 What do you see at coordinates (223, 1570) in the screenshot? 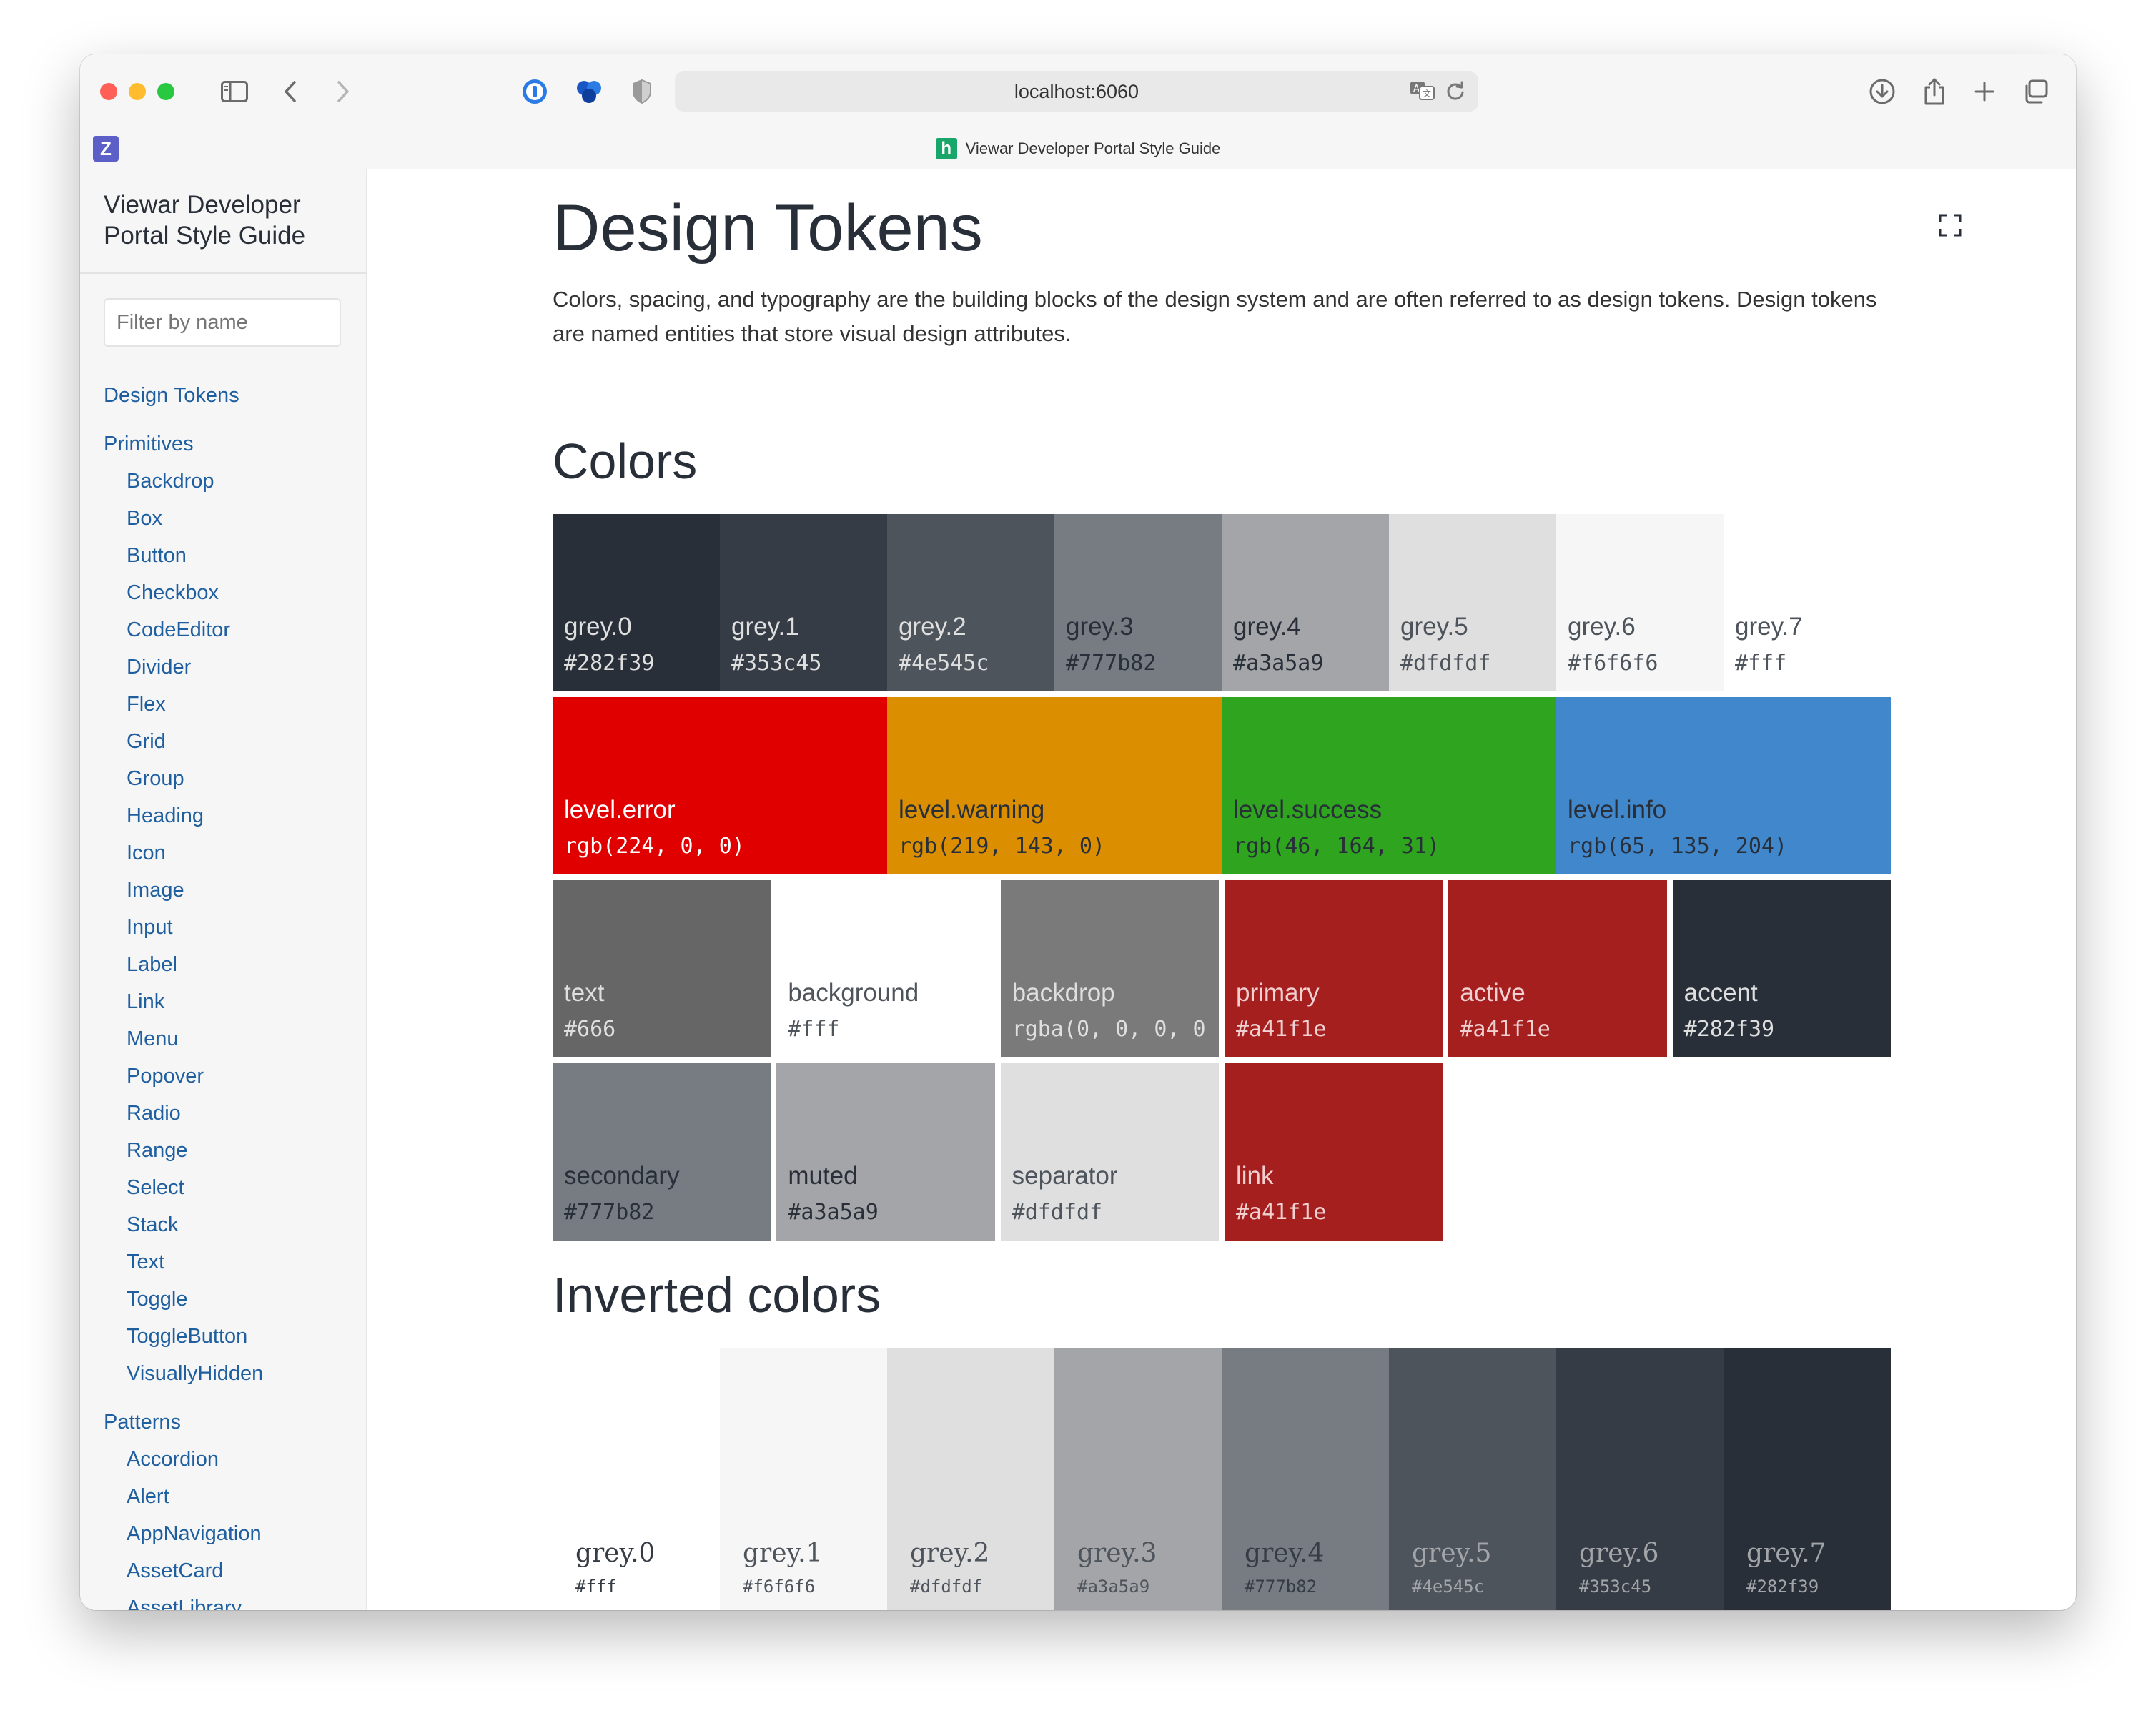
I see `nav-item-assetcard: AssetCard` at bounding box center [223, 1570].